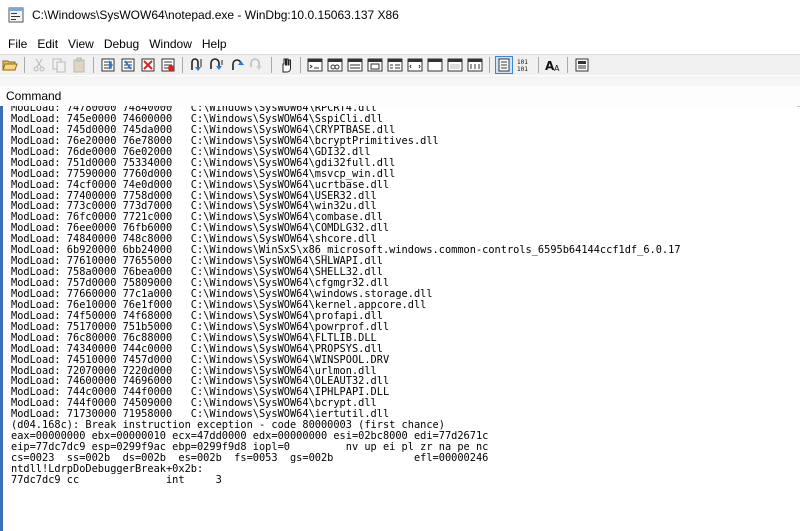 This screenshot has width=800, height=531. I want to click on svg-text: A, so click(557, 68).